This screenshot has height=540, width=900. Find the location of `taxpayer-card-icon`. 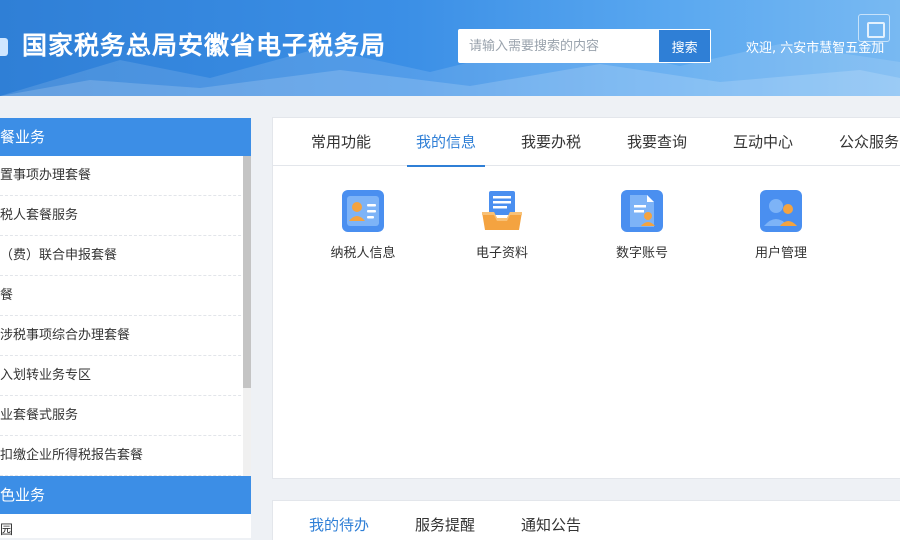

taxpayer-card-icon is located at coordinates (363, 211).